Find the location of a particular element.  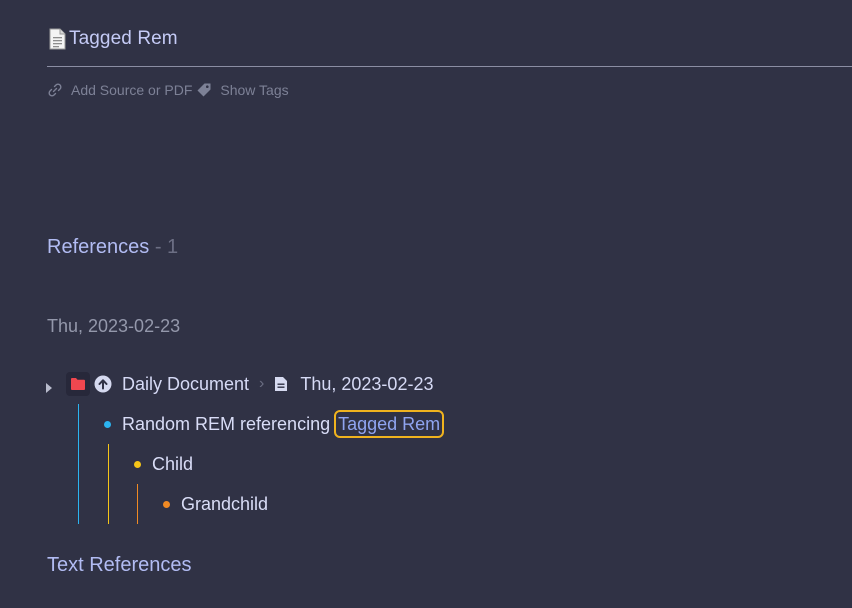

expand-caret-icon is located at coordinates (49, 385).